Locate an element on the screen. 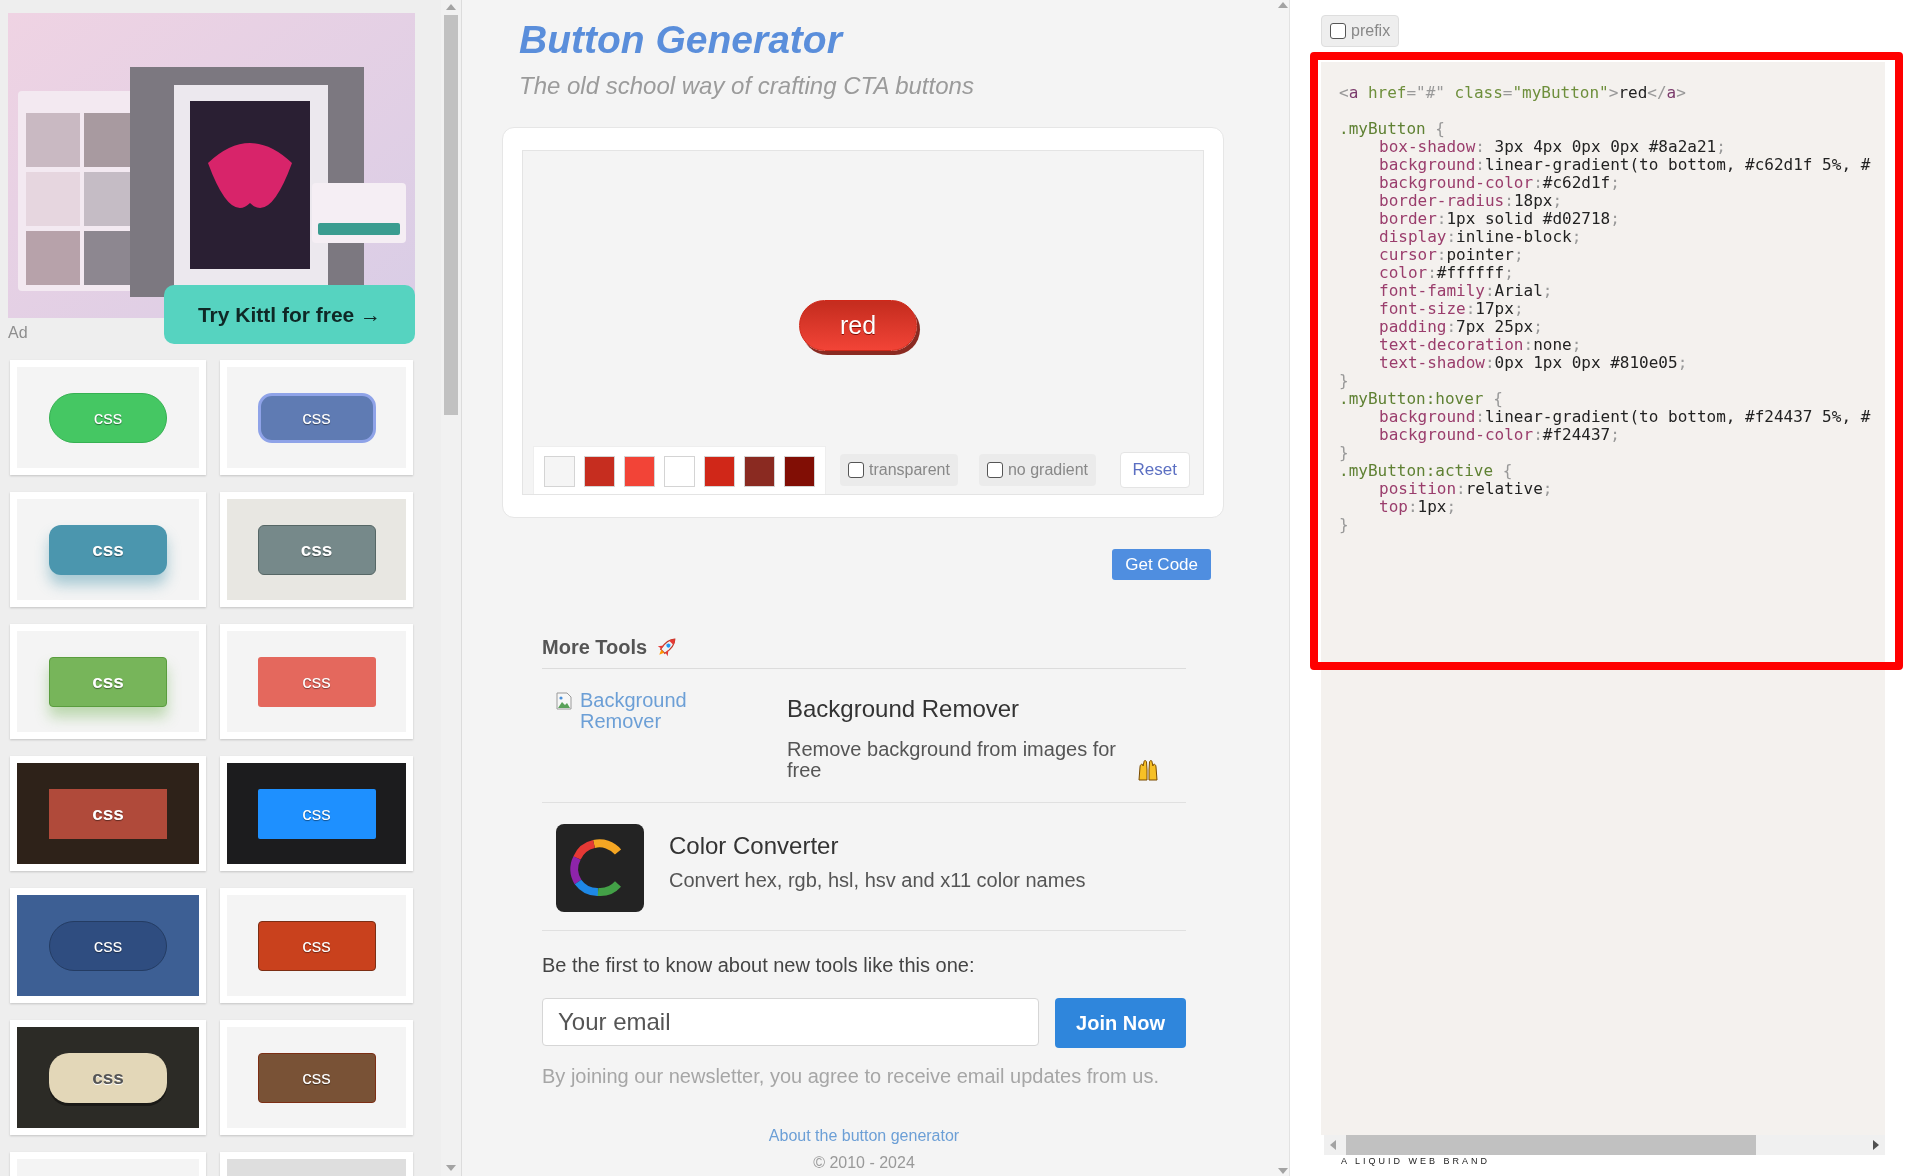  code-line: border-radius:18px; is located at coordinates (1470, 201).